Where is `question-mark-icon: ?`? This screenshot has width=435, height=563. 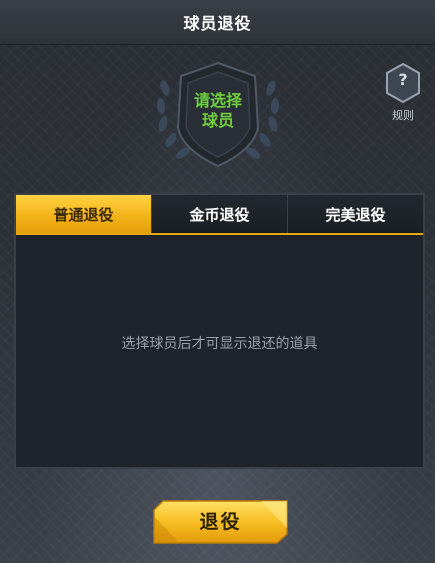 question-mark-icon: ? is located at coordinates (403, 79).